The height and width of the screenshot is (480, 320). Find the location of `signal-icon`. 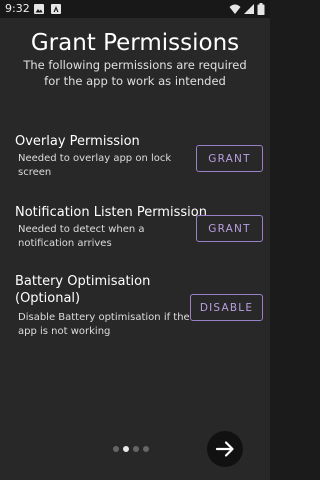

signal-icon is located at coordinates (249, 9).